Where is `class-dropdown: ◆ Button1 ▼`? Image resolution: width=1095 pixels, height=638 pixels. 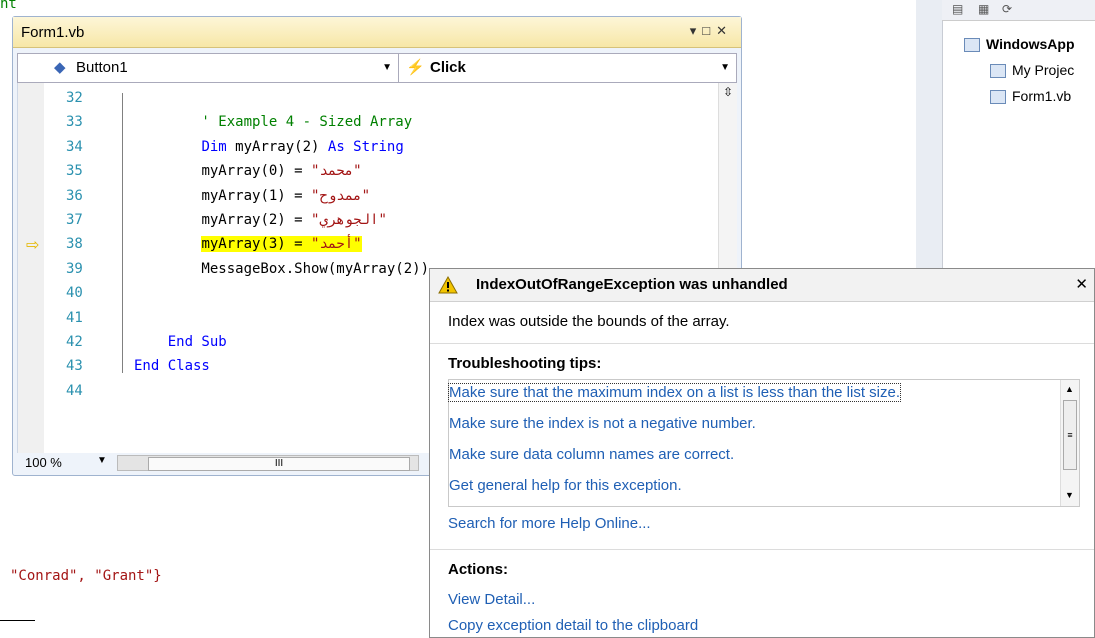 class-dropdown: ◆ Button1 ▼ is located at coordinates (208, 68).